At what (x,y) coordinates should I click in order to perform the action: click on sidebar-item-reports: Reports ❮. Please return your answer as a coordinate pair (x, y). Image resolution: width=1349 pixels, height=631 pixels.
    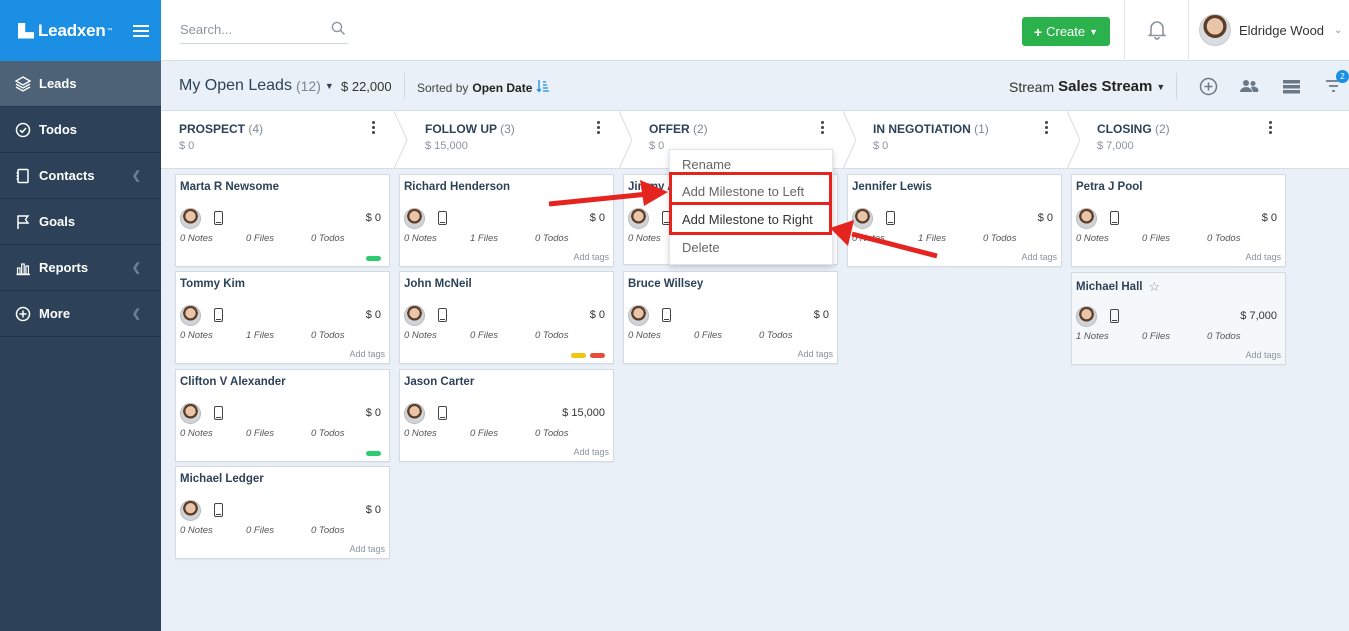
    Looking at the image, I should click on (80, 268).